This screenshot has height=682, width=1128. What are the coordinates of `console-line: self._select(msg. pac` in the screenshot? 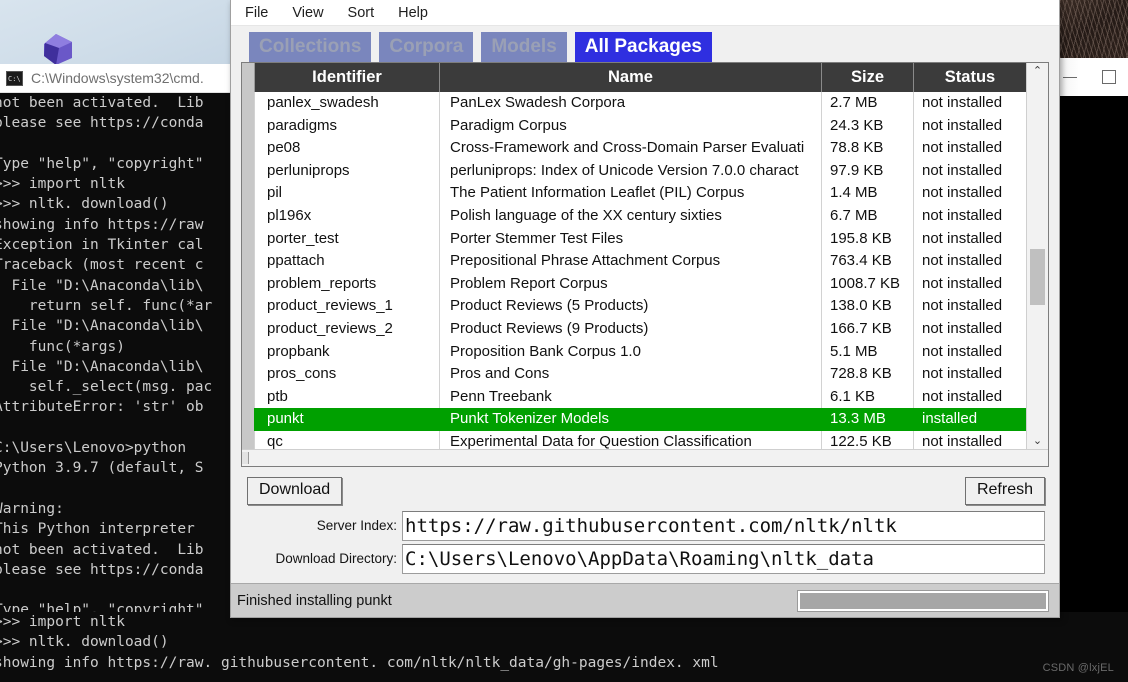 It's located at (106, 387).